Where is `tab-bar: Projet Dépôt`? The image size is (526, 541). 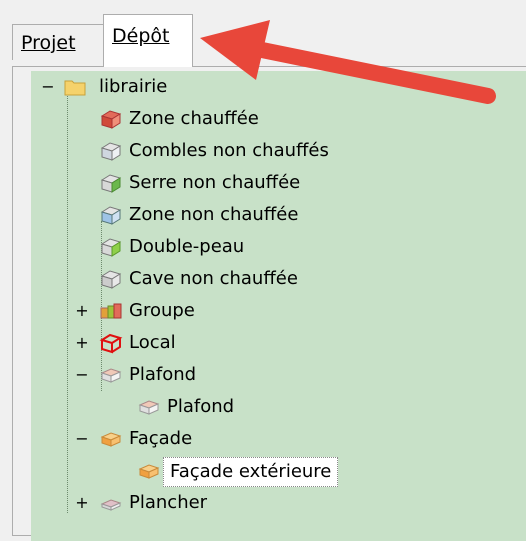
tab-bar: Projet Dépôt is located at coordinates (263, 33).